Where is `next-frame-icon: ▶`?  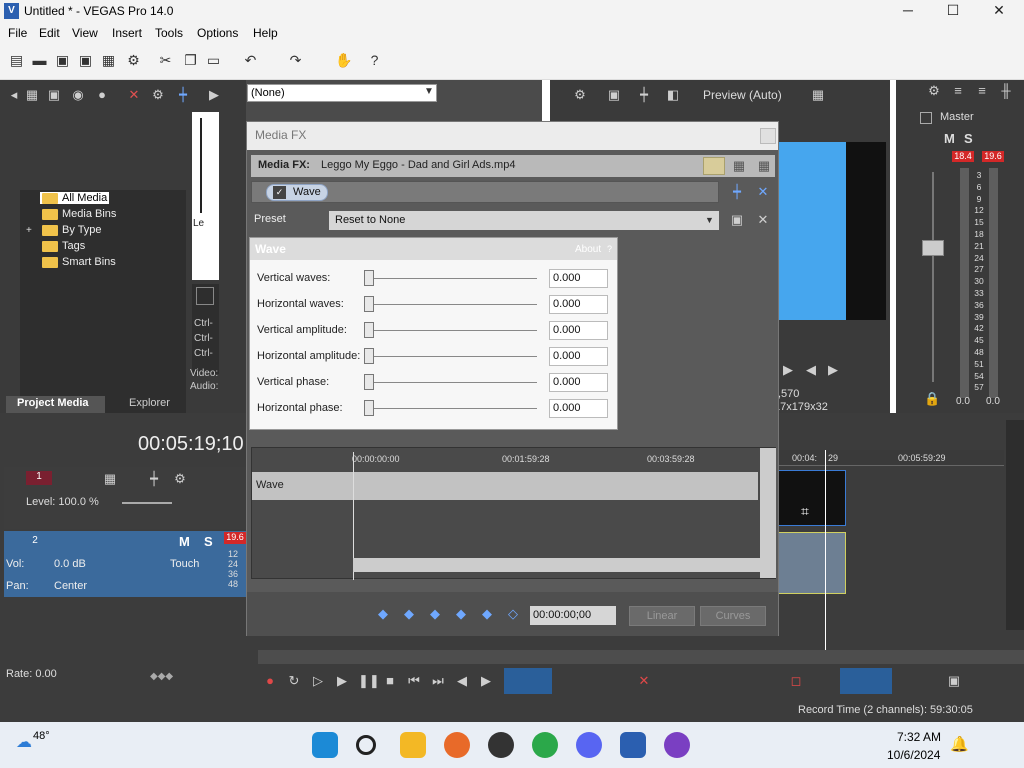
next-frame-icon: ▶ is located at coordinates (788, 370).